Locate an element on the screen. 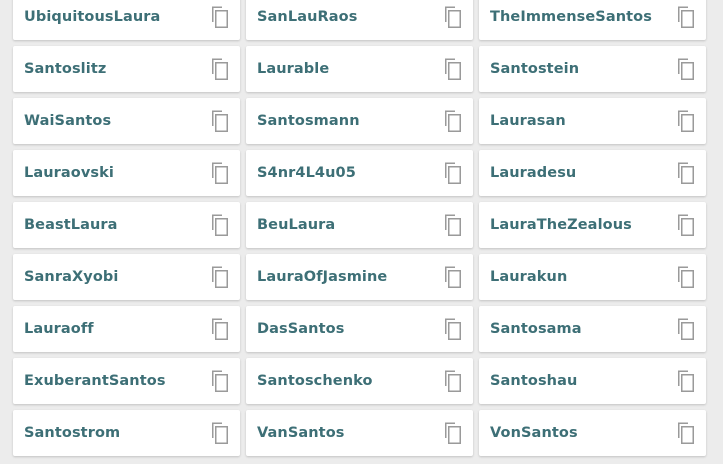  name-card: Laurakun is located at coordinates (592, 277).